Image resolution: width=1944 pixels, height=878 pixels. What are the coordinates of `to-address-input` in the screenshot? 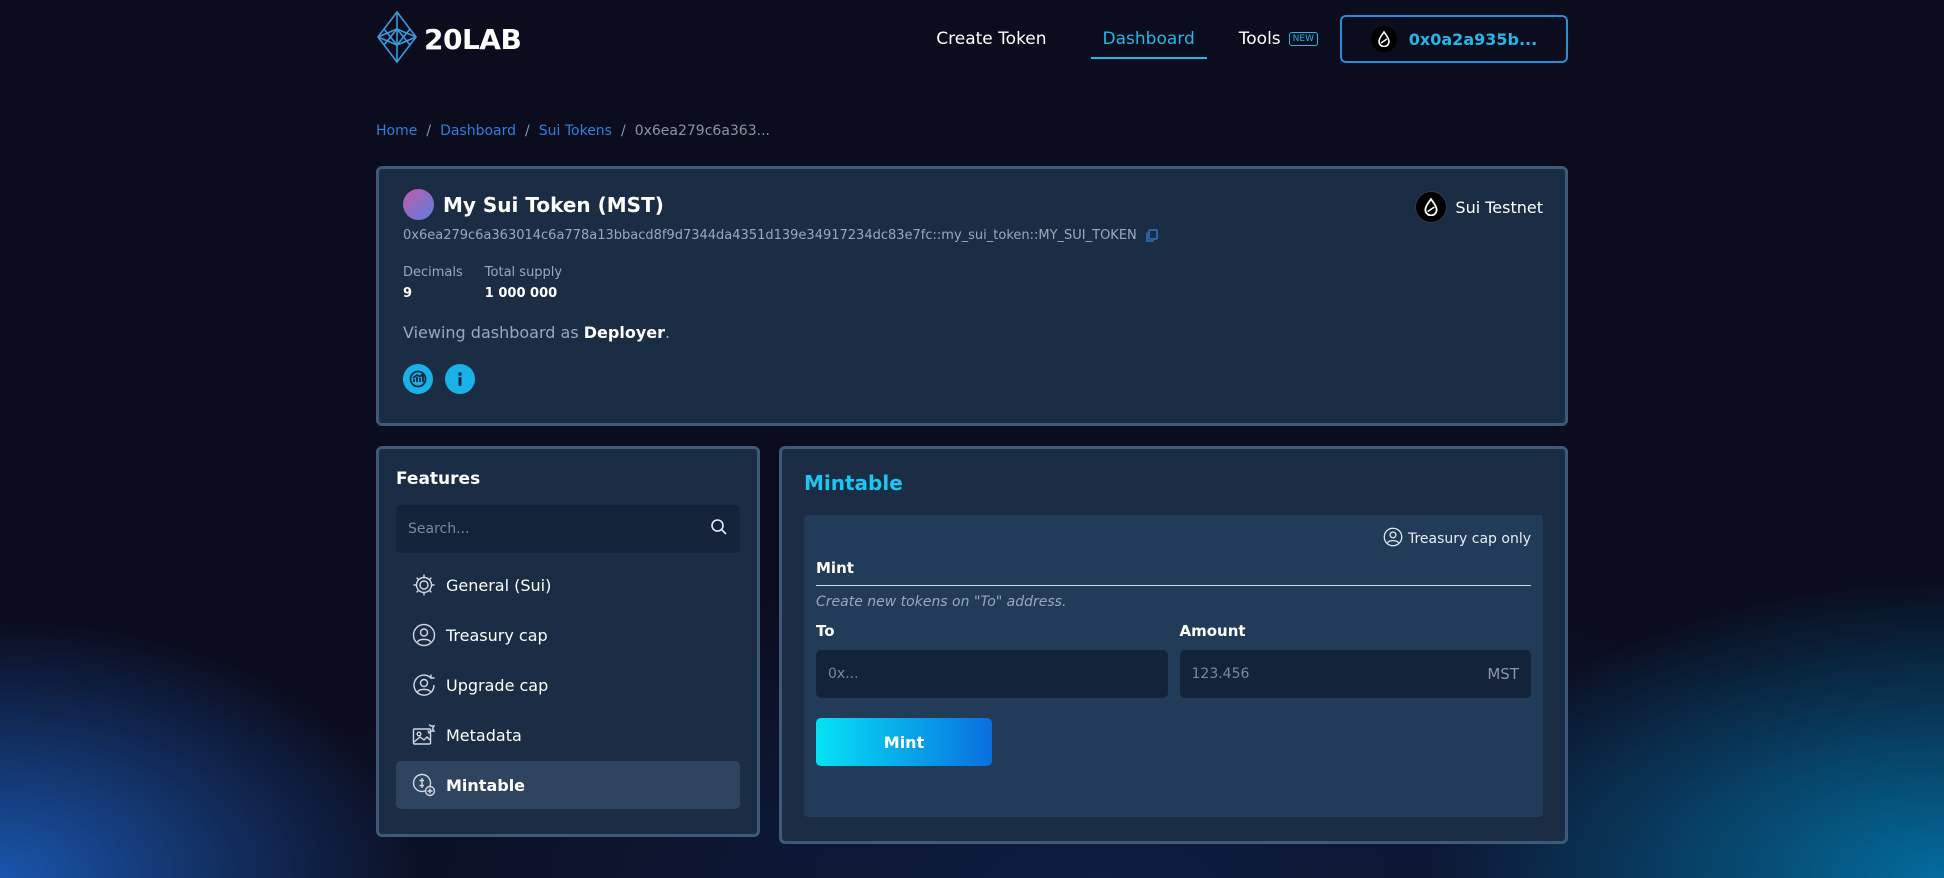 It's located at (992, 674).